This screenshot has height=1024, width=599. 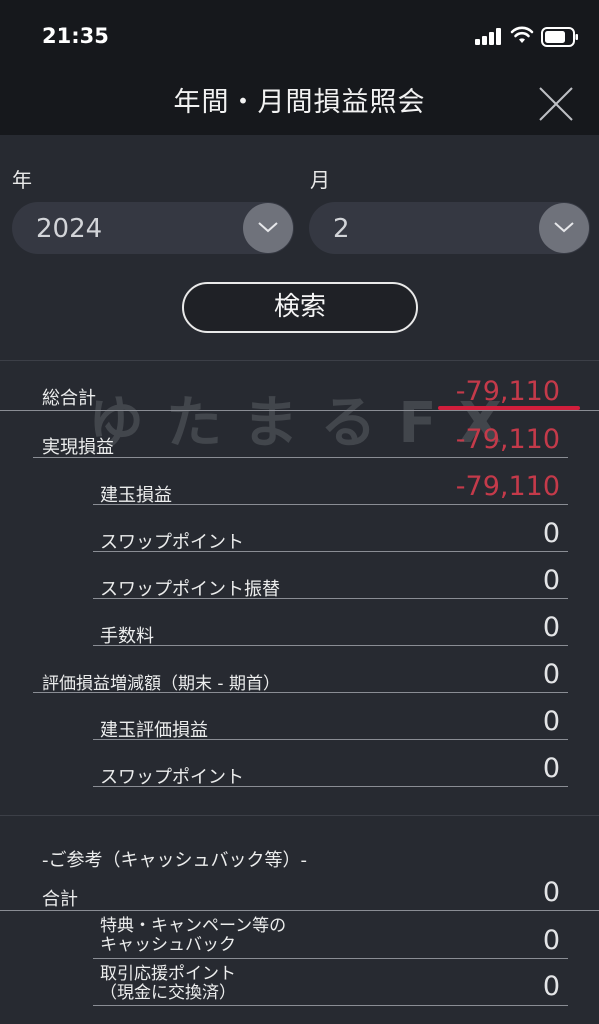 I want to click on eval-change-label: 評価損益増減額（期末 - 期首）, so click(x=161, y=684).